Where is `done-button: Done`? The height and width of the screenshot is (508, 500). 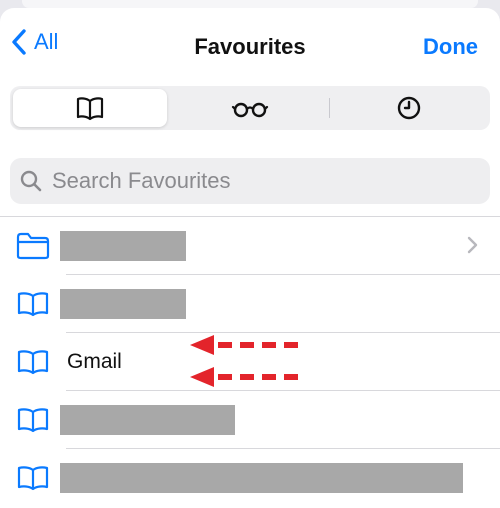 done-button: Done is located at coordinates (450, 47).